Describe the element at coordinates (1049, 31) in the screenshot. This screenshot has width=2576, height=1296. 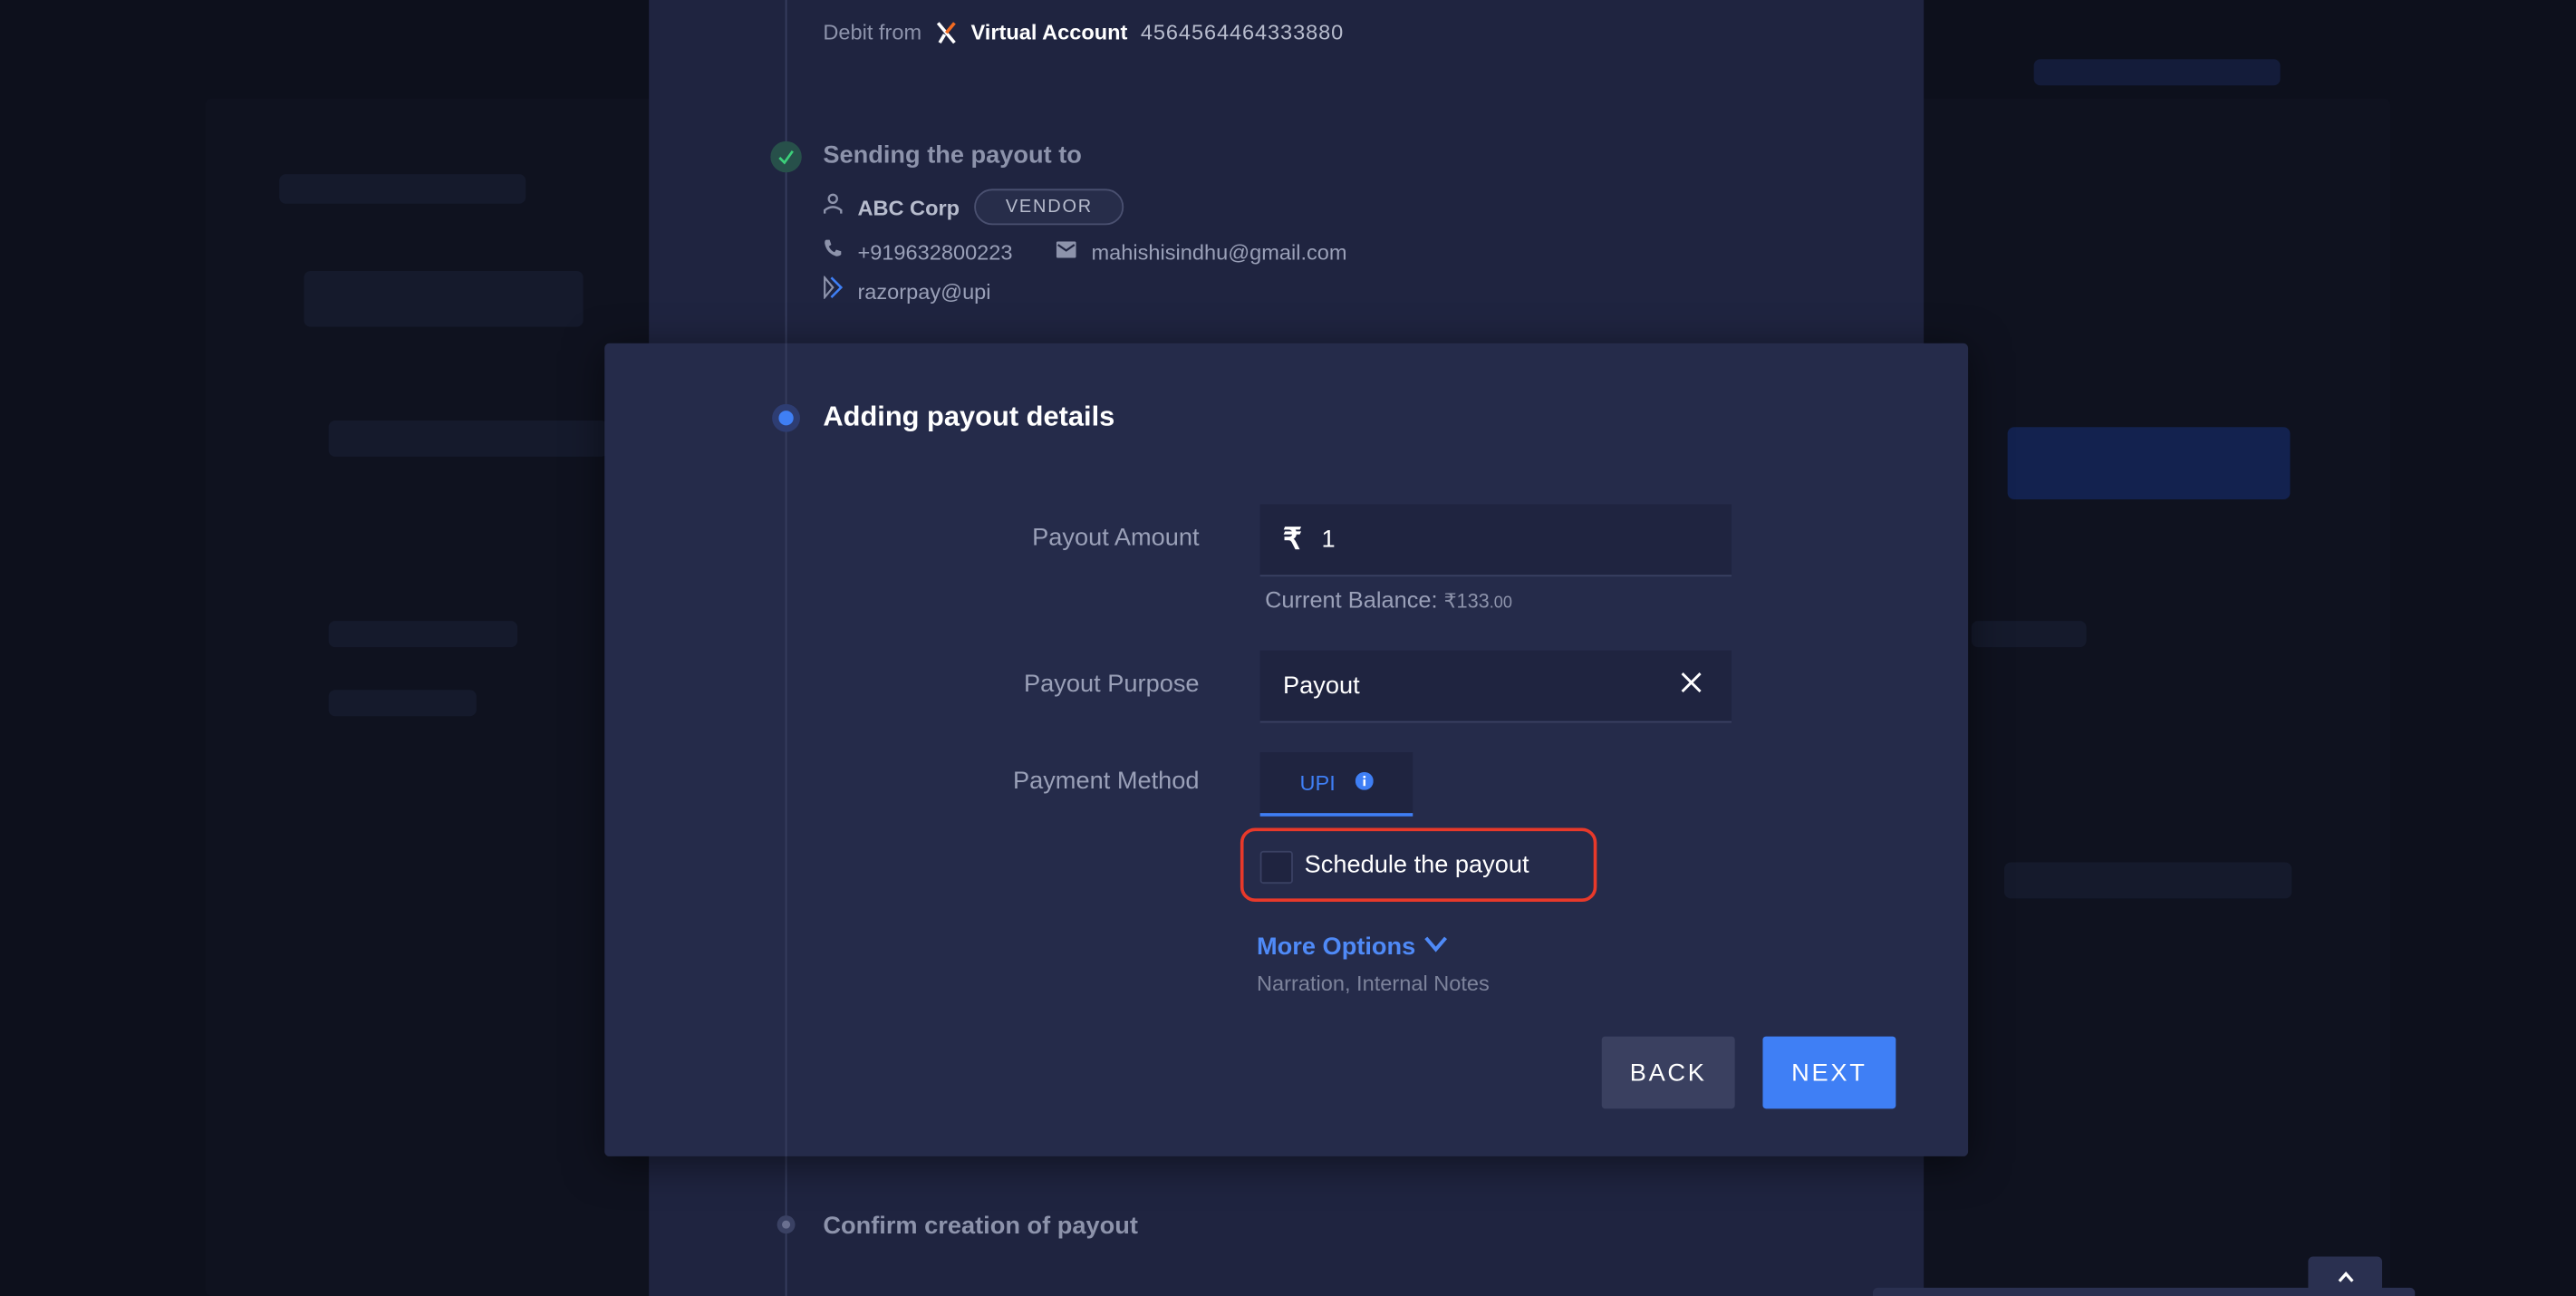
I see `account-name: Virtual Account` at that location.